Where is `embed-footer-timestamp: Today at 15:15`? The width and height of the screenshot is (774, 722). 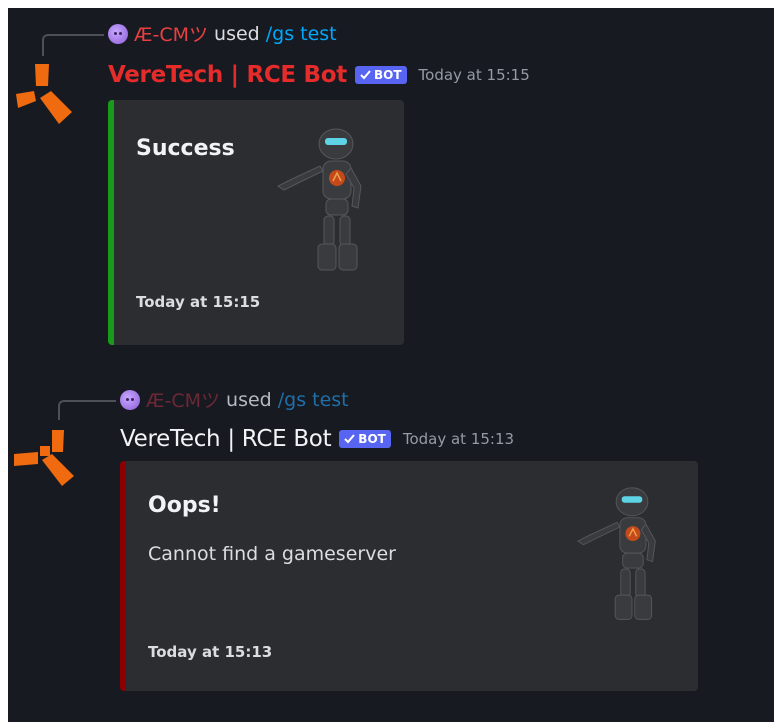 embed-footer-timestamp: Today at 15:15 is located at coordinates (198, 302).